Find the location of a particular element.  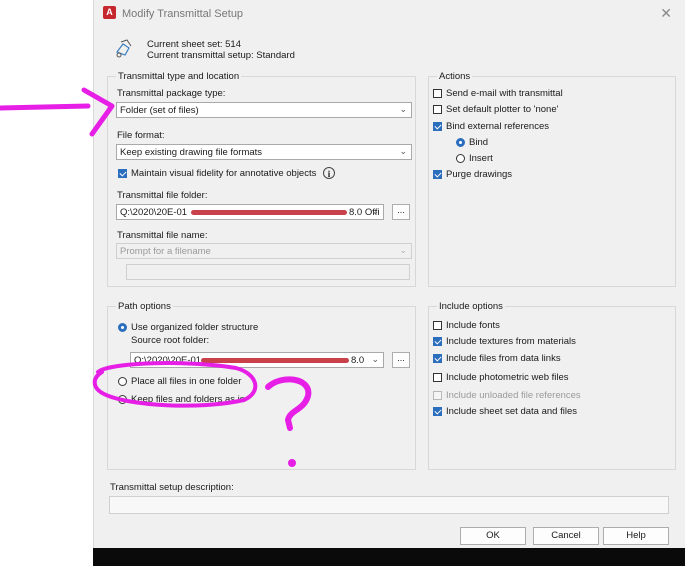

annotation-question-mark is located at coordinates (288, 403).